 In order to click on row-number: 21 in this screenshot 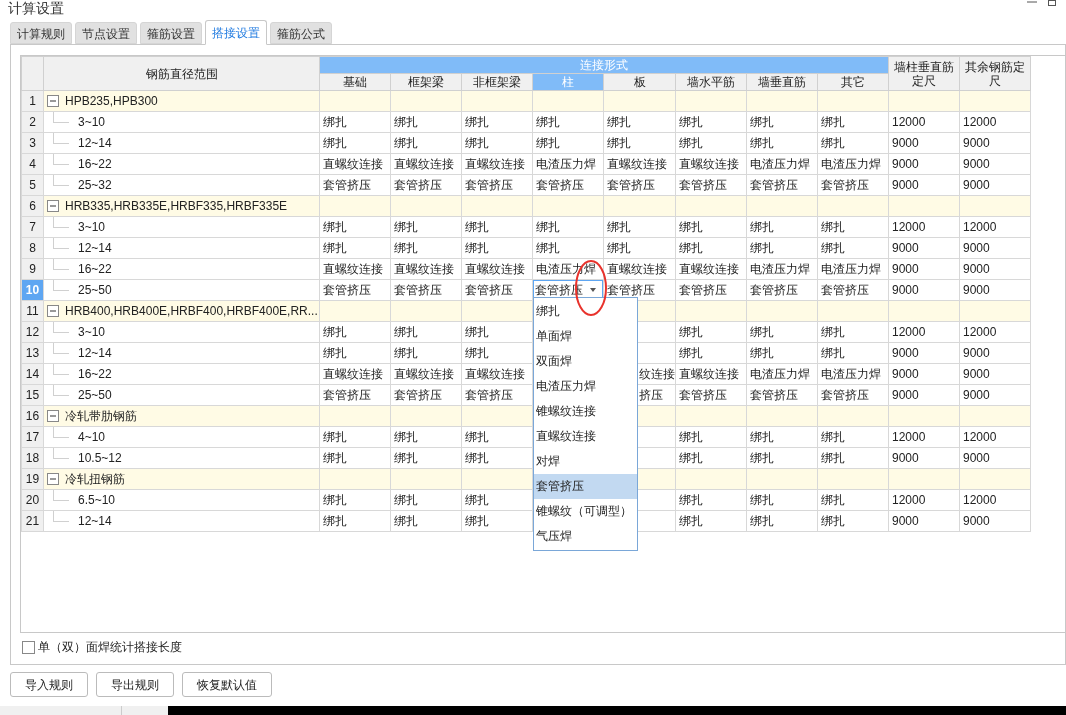, I will do `click(32, 521)`.